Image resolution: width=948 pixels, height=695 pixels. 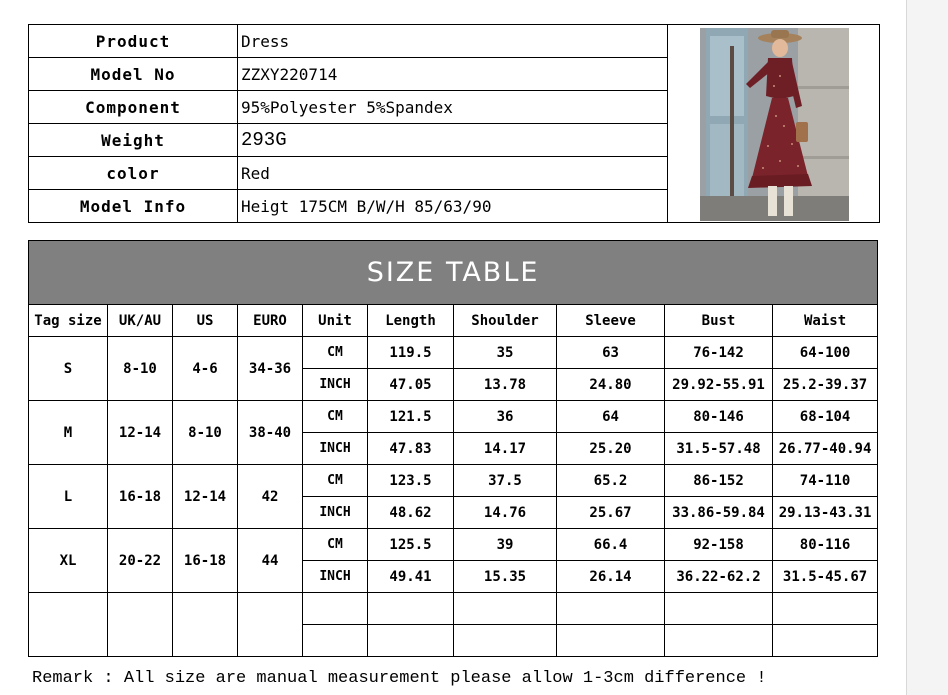 I want to click on product-photo, so click(x=773, y=123).